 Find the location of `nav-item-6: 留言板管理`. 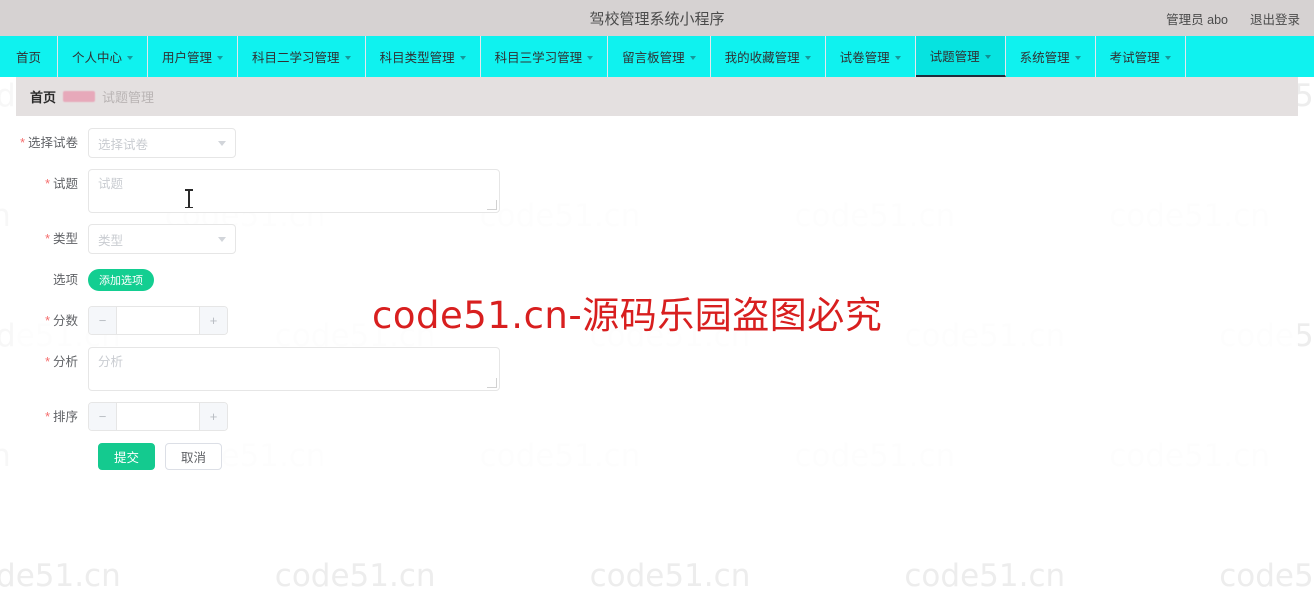

nav-item-6: 留言板管理 is located at coordinates (659, 56).